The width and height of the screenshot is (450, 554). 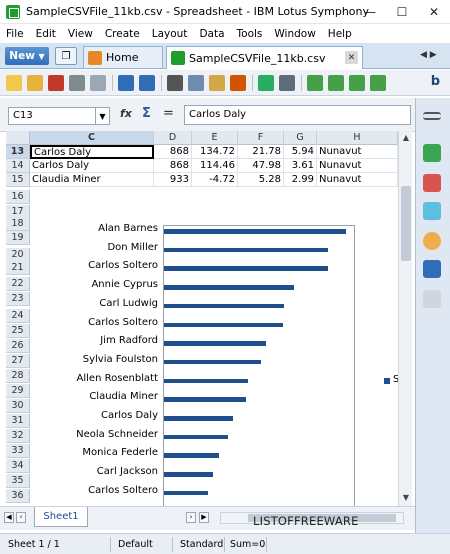 I want to click on sum-icon: Σ, so click(x=146, y=113).